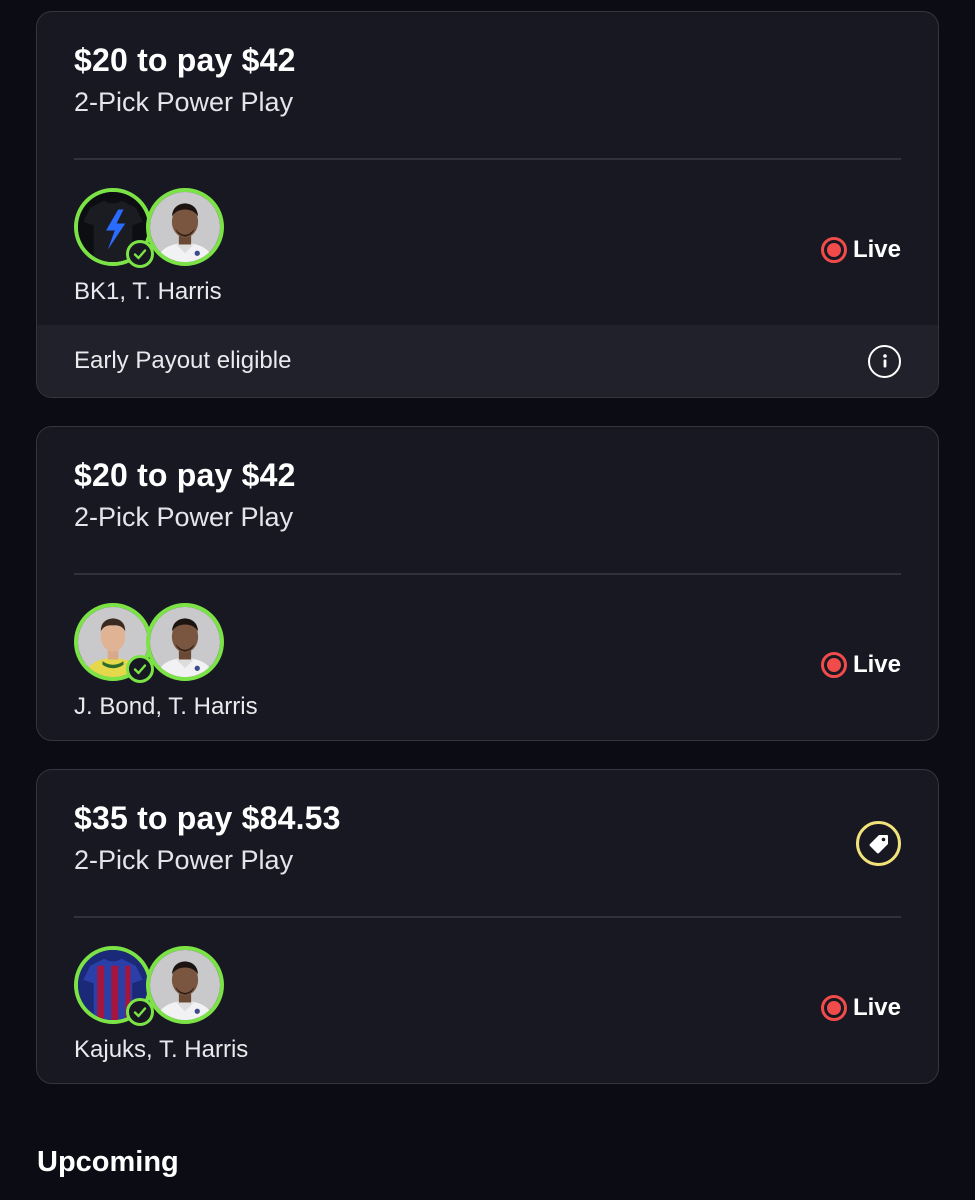 The width and height of the screenshot is (975, 1200). I want to click on entry-players: Kajuks, T. Harris, so click(161, 1049).